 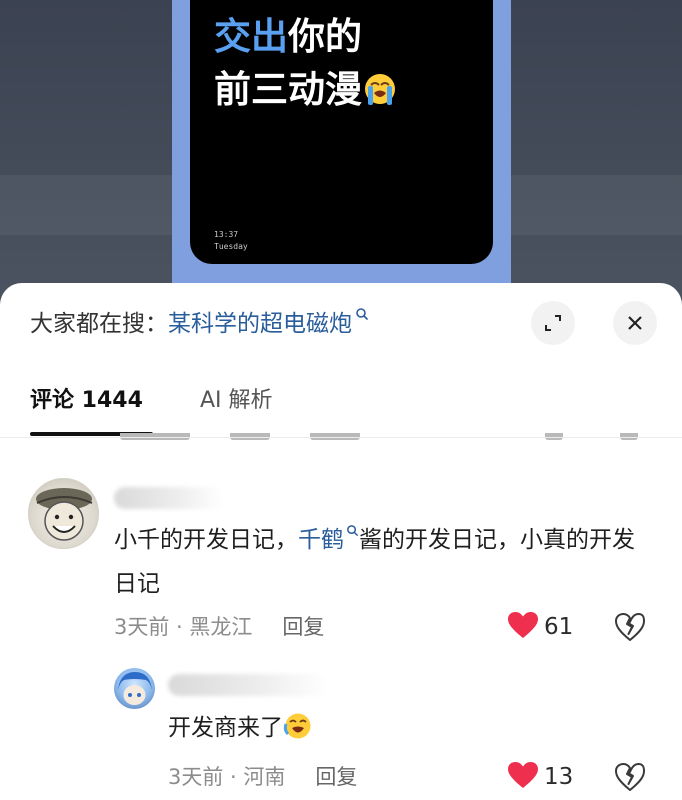 I want to click on loudly-crying-face-icon, so click(x=380, y=89).